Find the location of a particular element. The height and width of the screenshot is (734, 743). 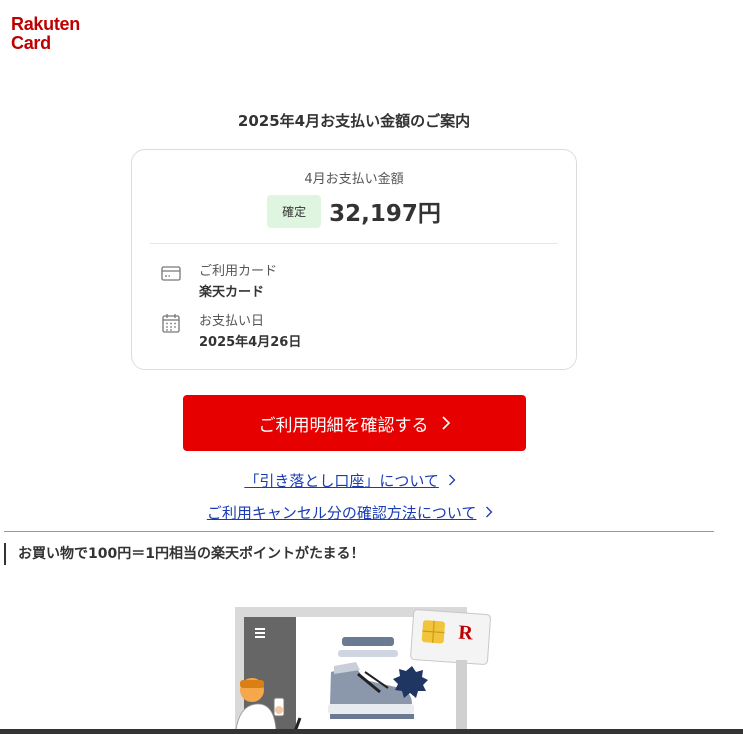

amount-row: 確定 32,197円 is located at coordinates (354, 211).